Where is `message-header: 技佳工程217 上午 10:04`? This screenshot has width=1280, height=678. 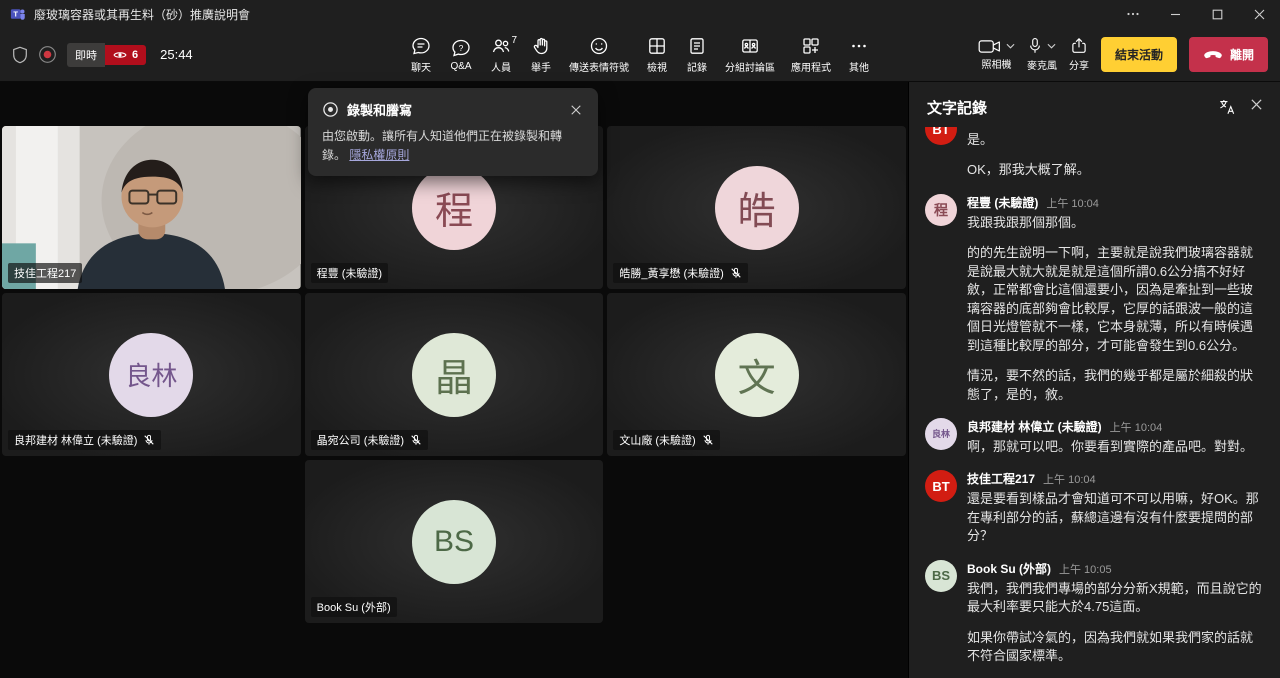 message-header: 技佳工程217 上午 10:04 is located at coordinates (1115, 478).